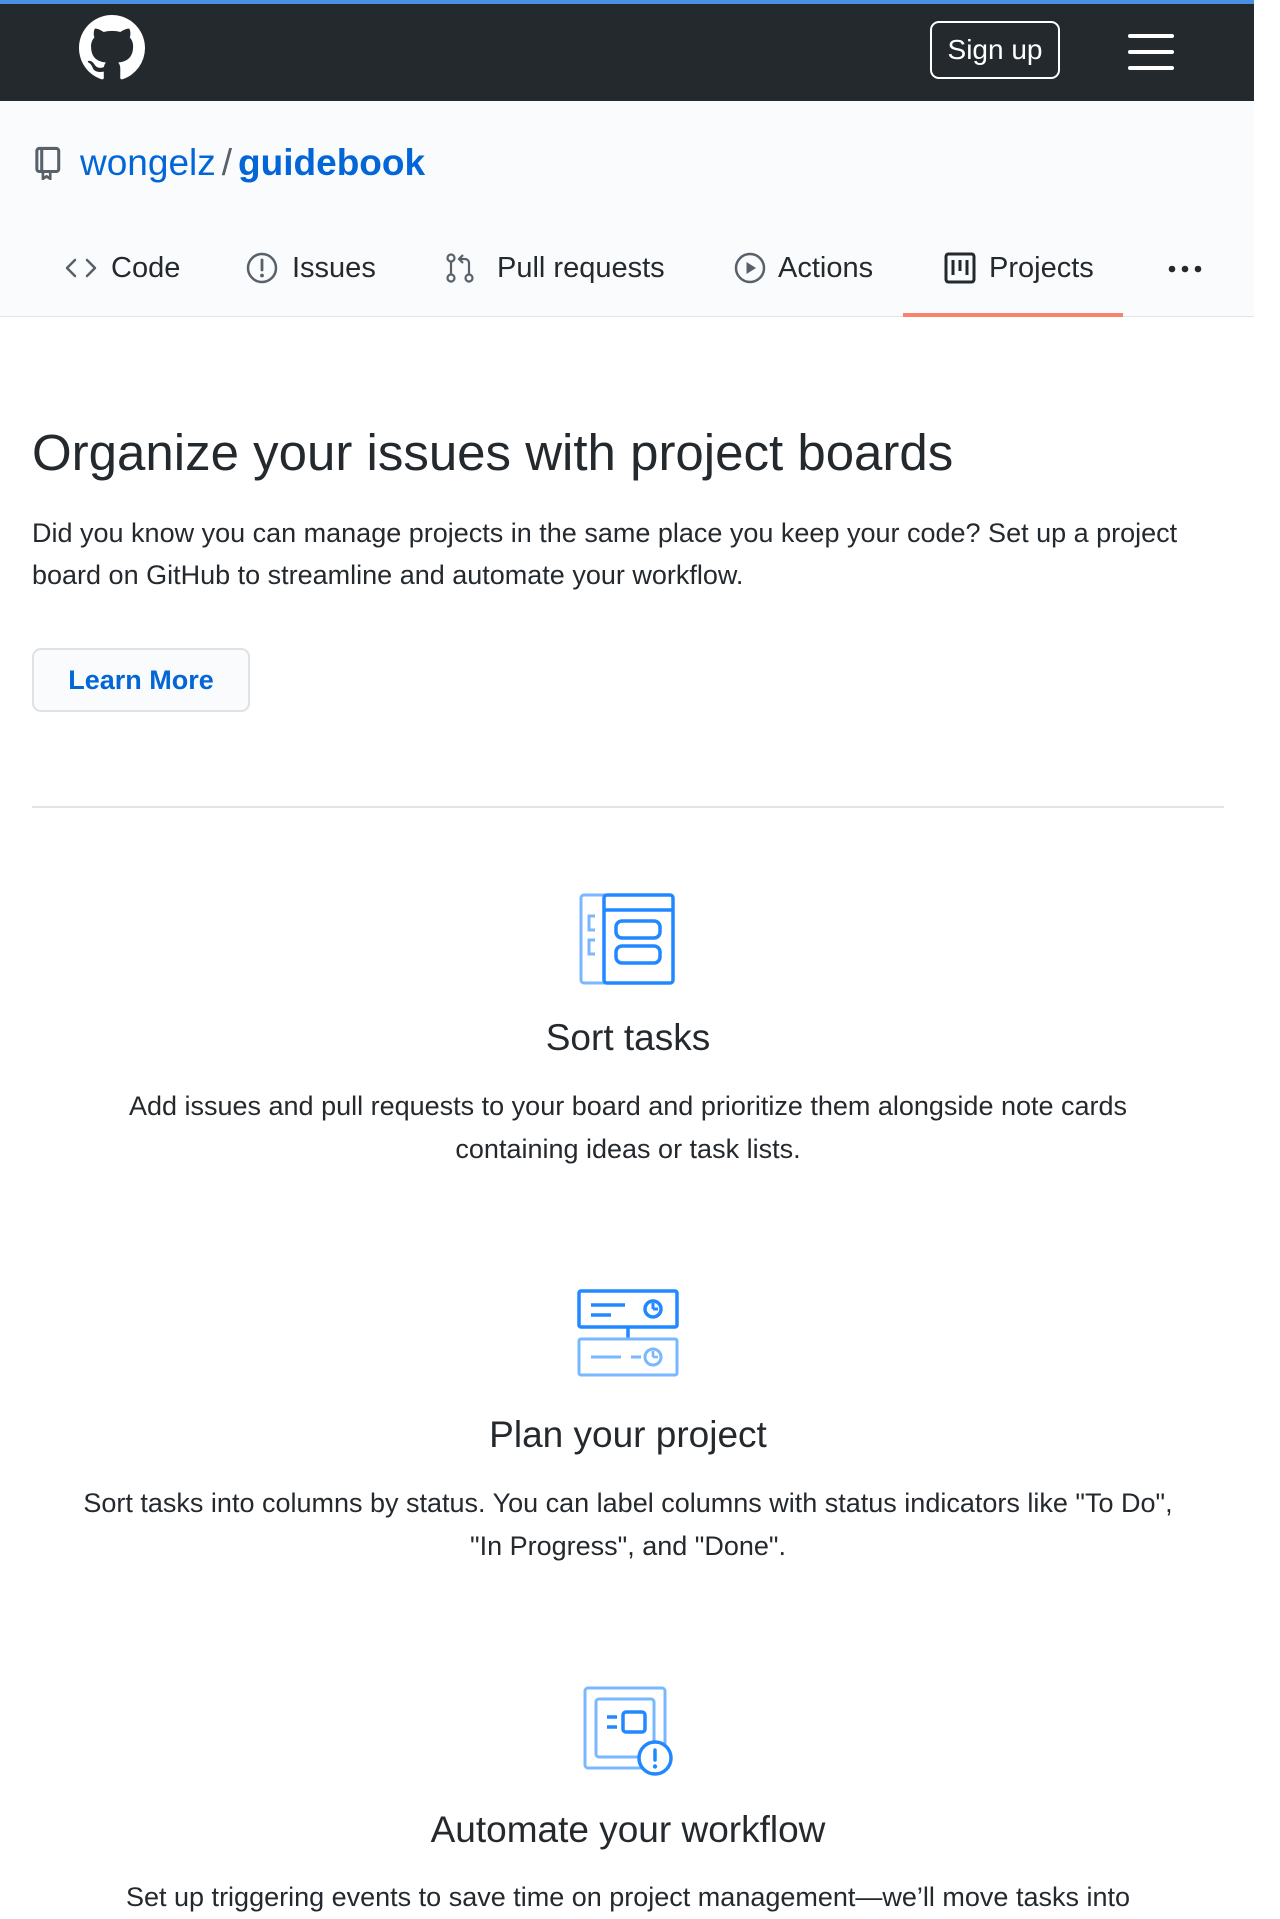  Describe the element at coordinates (628, 1333) in the screenshot. I see `plan-project-icon` at that location.